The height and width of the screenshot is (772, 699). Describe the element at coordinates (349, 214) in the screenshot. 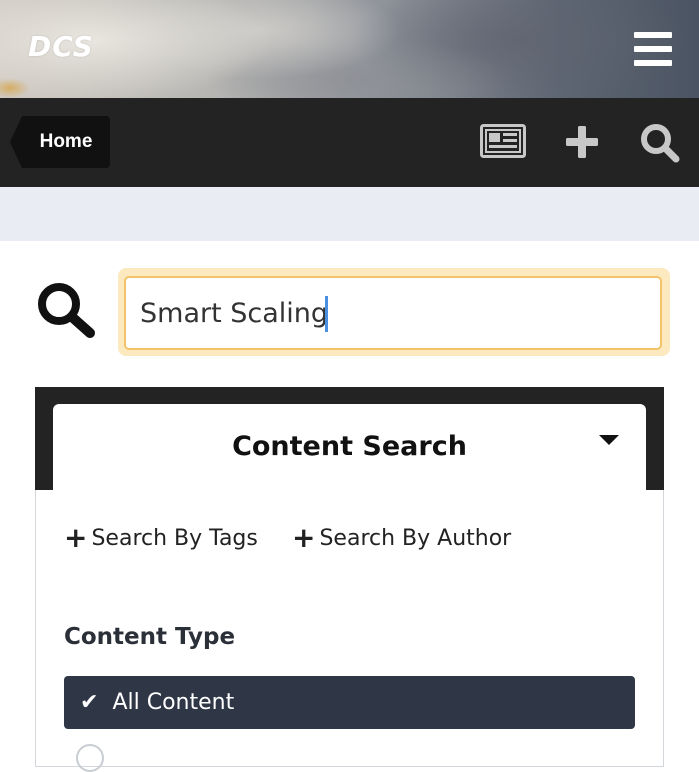

I see `page-spacer` at that location.